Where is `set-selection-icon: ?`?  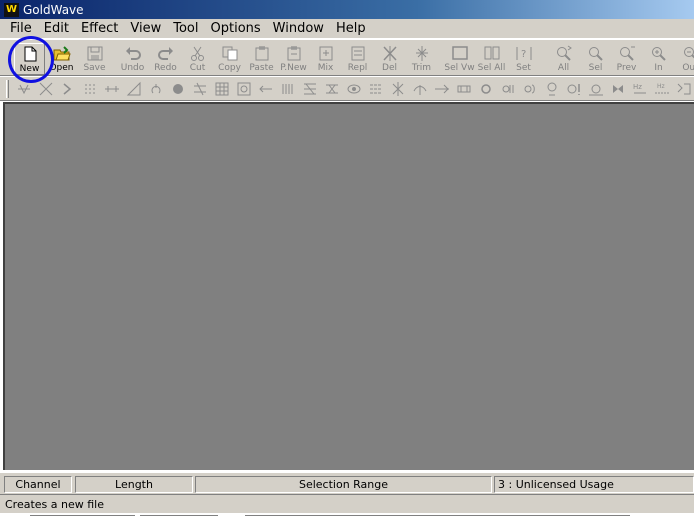
set-selection-icon: ? is located at coordinates (524, 53).